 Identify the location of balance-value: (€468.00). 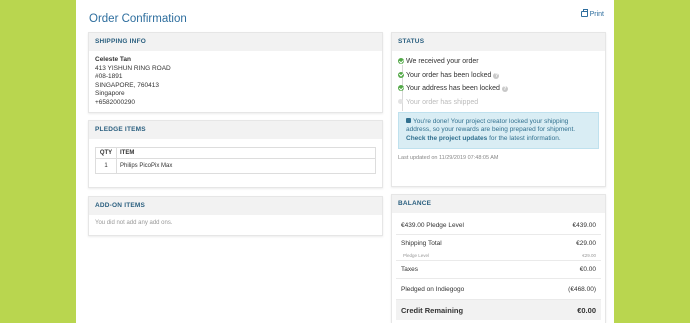
(582, 289).